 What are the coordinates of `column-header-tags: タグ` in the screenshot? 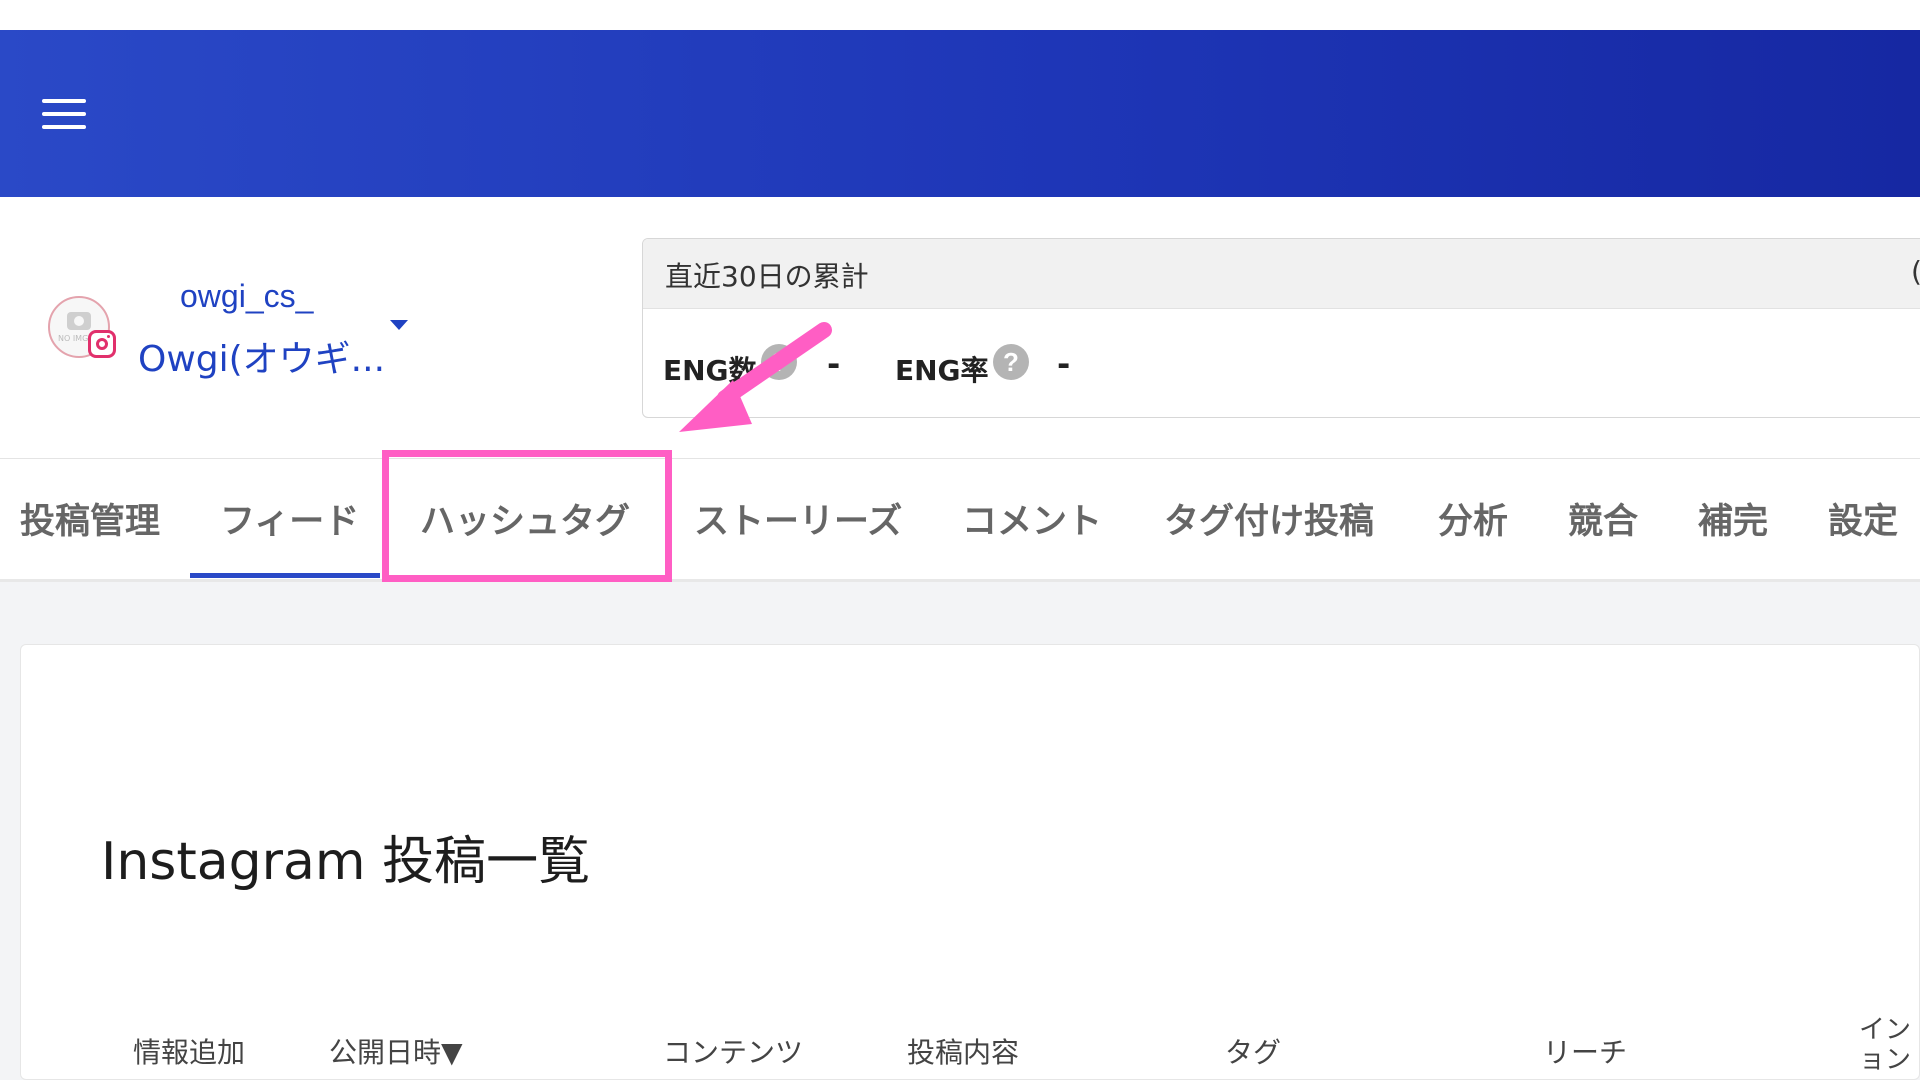 It's located at (1253, 1051).